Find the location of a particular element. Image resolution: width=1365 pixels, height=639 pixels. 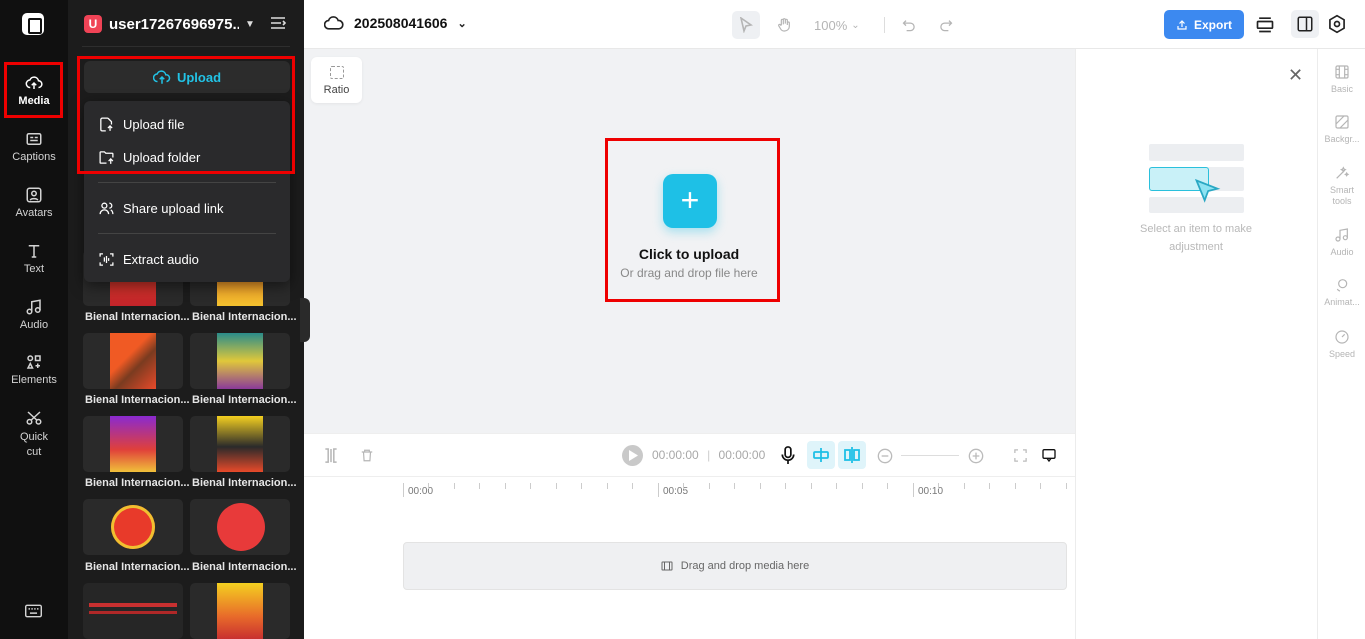

panel-collapse-handle is located at coordinates (305, 320).